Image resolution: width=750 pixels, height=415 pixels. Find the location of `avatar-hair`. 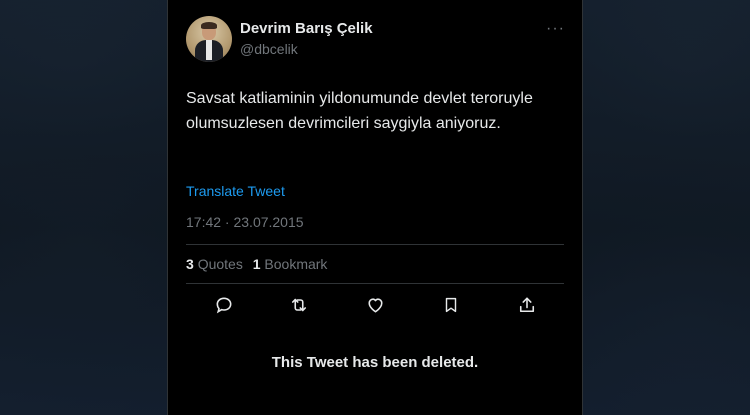

avatar-hair is located at coordinates (209, 25).